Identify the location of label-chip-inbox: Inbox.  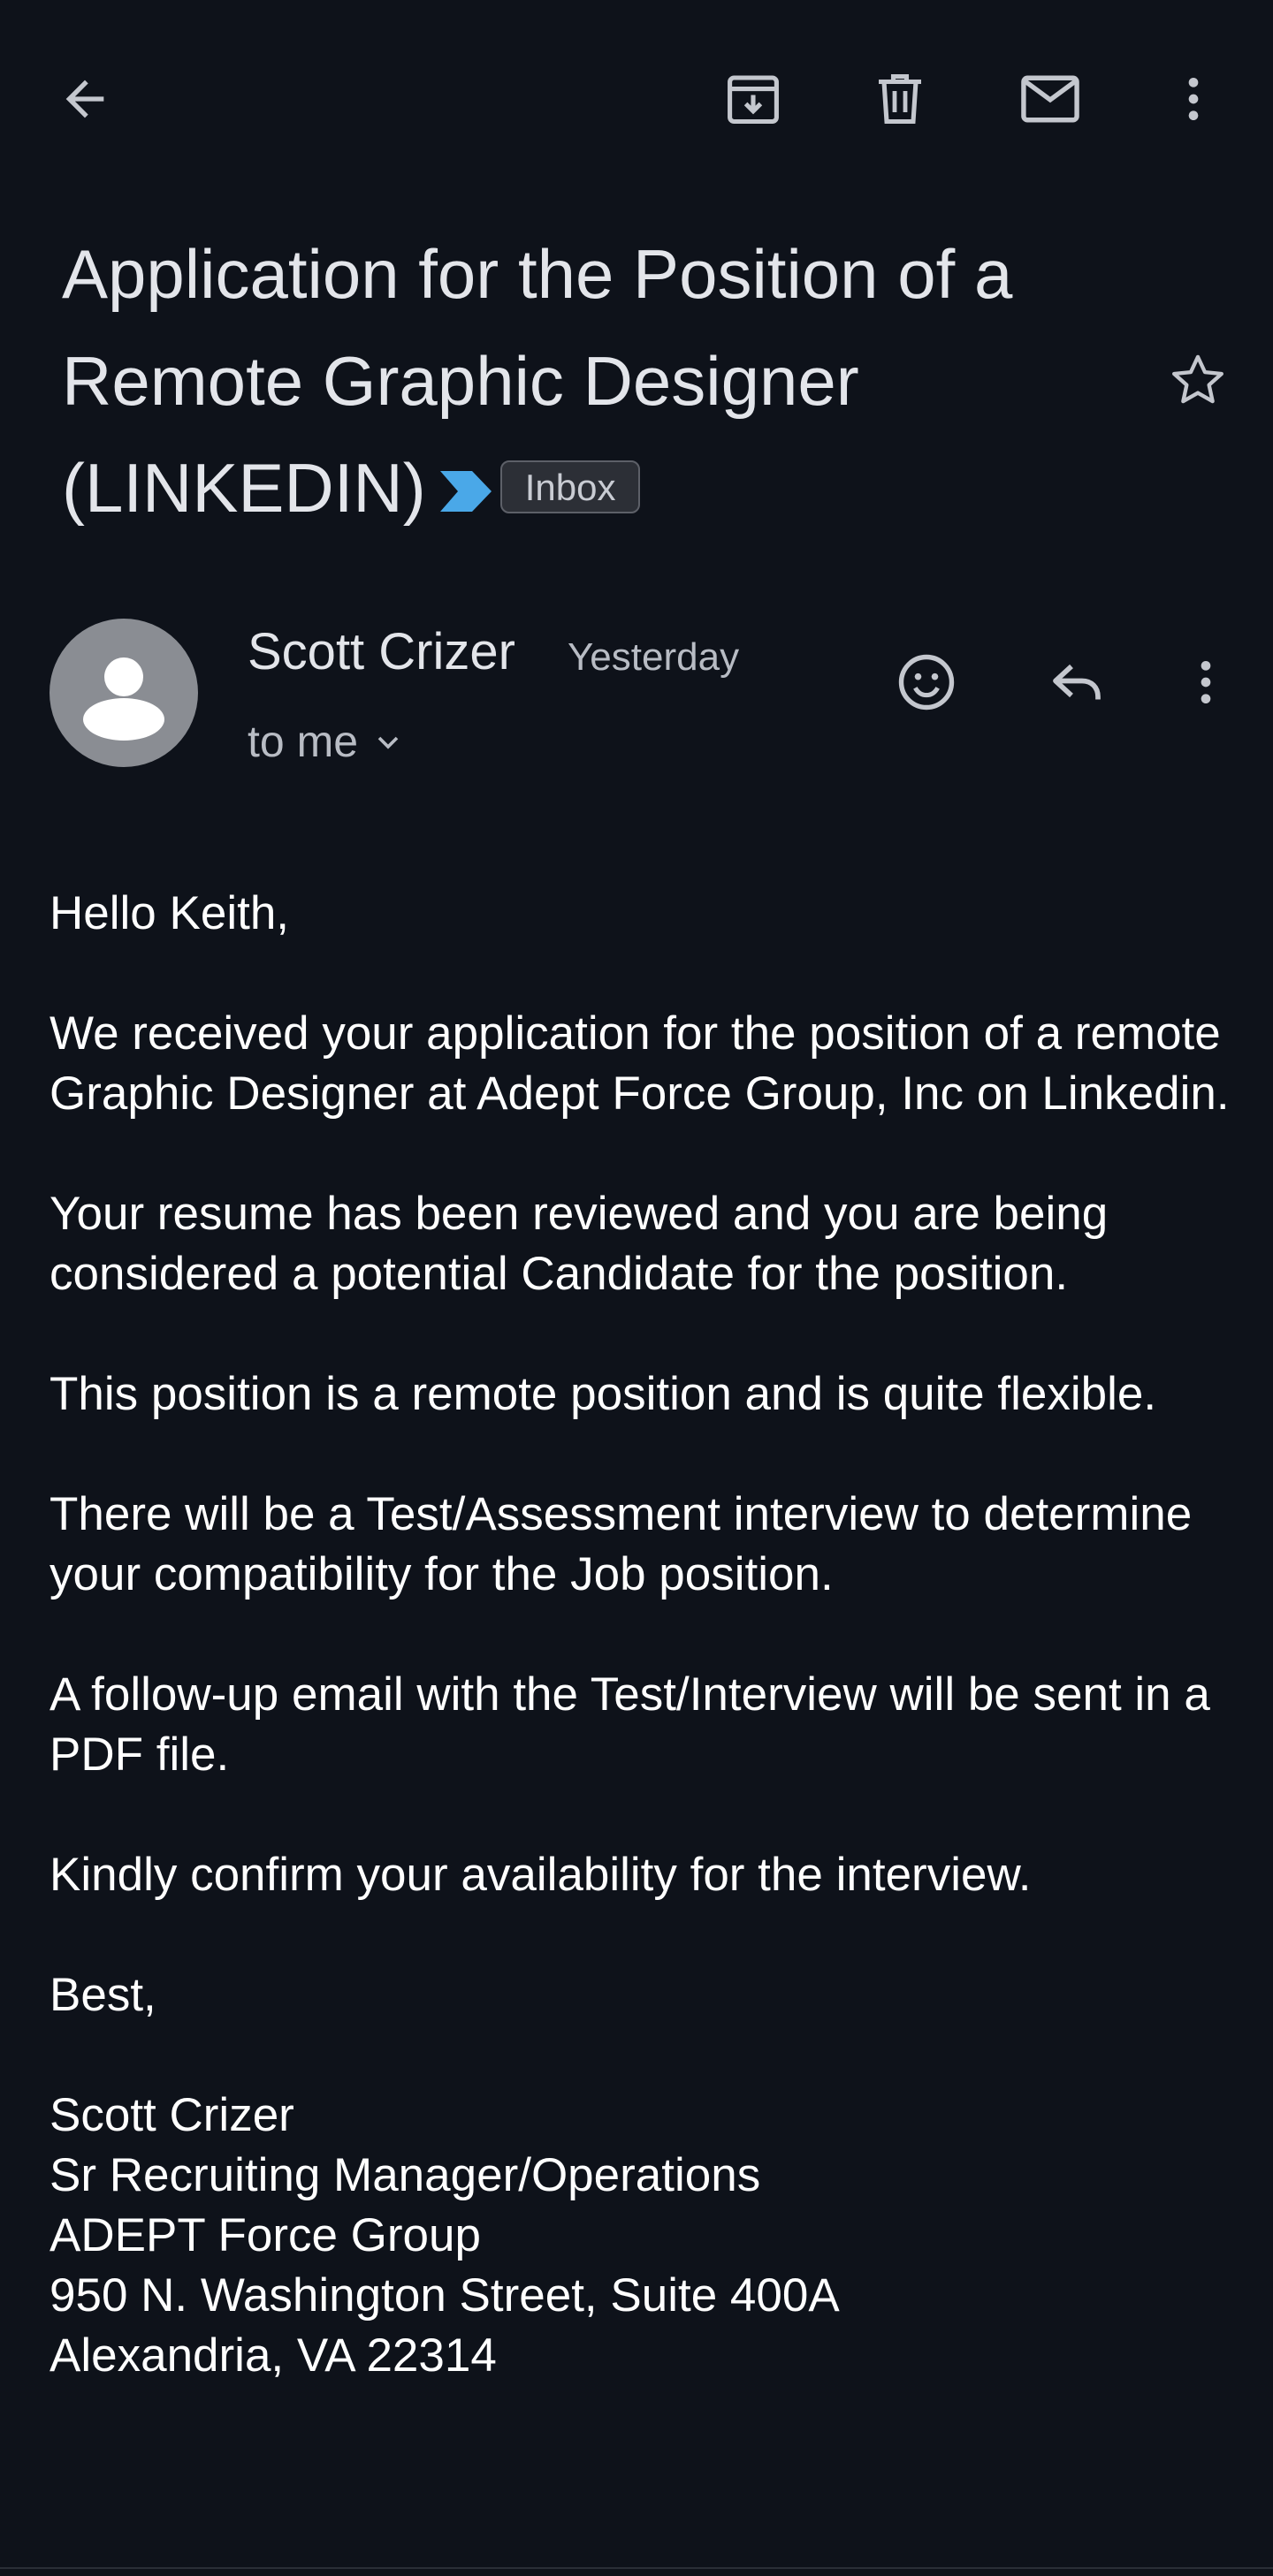
(570, 487).